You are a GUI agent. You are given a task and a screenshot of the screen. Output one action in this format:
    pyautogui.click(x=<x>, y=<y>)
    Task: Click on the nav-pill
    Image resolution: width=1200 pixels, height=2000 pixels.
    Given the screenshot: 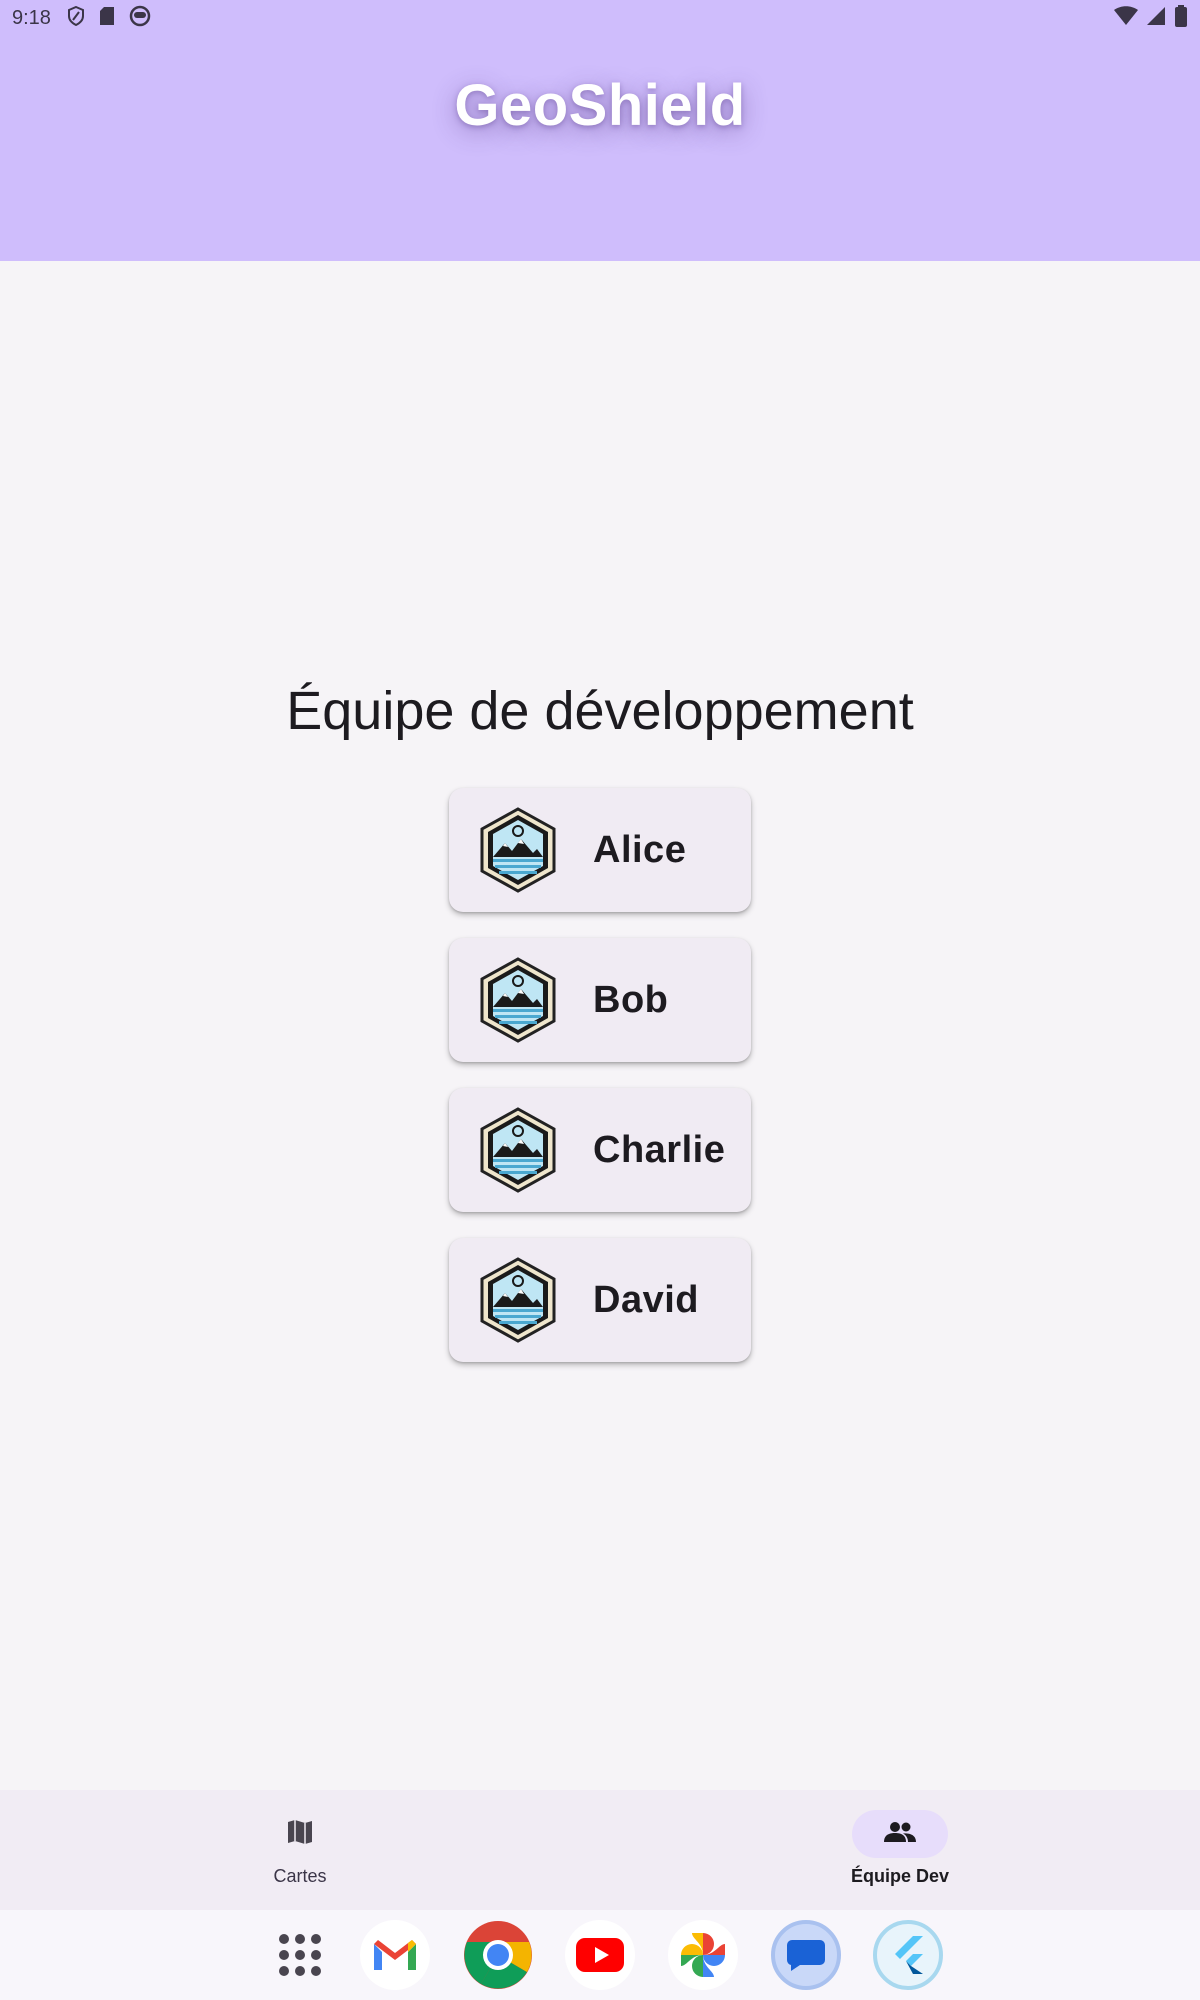 What is the action you would take?
    pyautogui.click(x=300, y=1834)
    